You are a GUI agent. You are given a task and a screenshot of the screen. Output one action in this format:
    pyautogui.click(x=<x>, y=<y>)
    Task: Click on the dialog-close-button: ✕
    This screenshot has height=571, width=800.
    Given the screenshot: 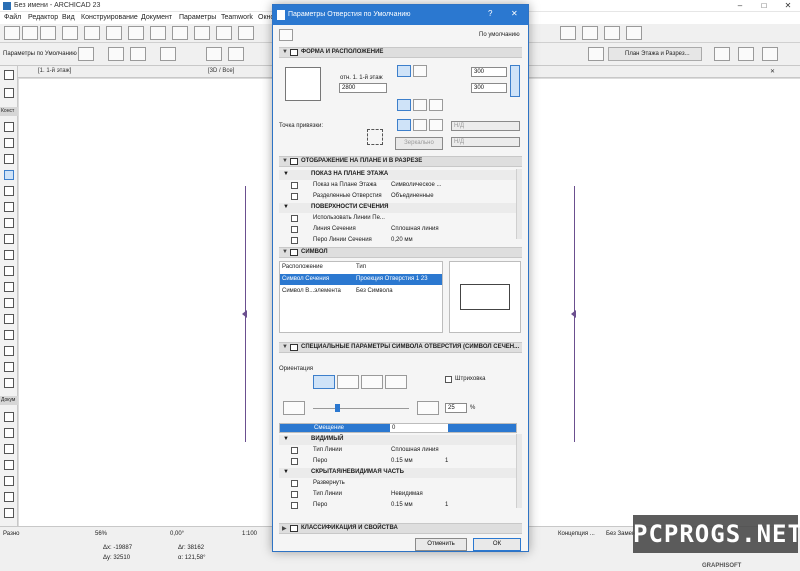 What is the action you would take?
    pyautogui.click(x=514, y=13)
    